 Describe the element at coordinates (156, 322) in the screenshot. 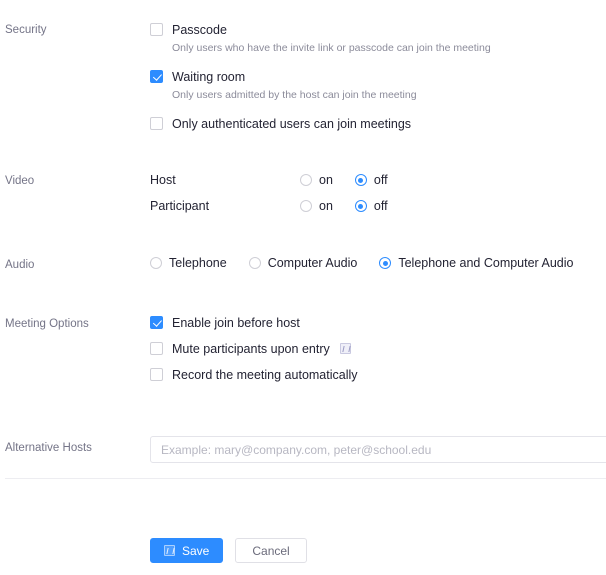

I see `checkbox-enable-join-before-host` at that location.